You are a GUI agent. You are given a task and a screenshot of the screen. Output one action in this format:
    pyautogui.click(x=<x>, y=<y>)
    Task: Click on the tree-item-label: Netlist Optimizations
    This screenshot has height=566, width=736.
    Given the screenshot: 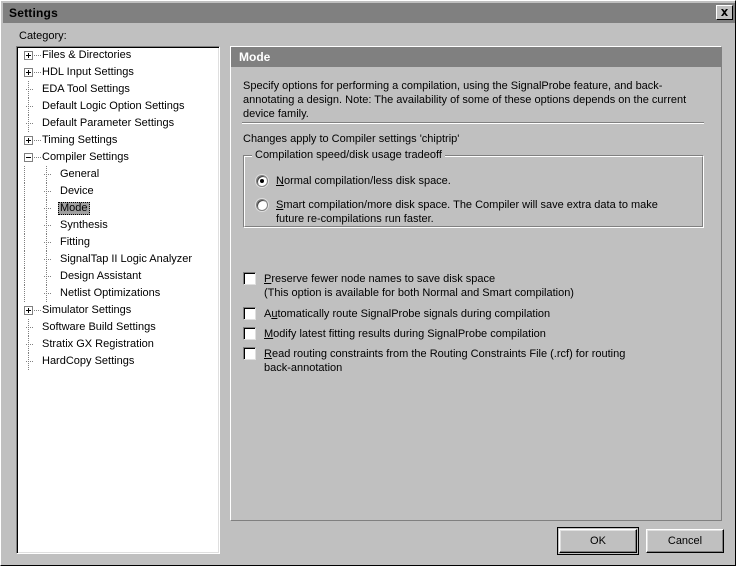 What is the action you would take?
    pyautogui.click(x=110, y=293)
    